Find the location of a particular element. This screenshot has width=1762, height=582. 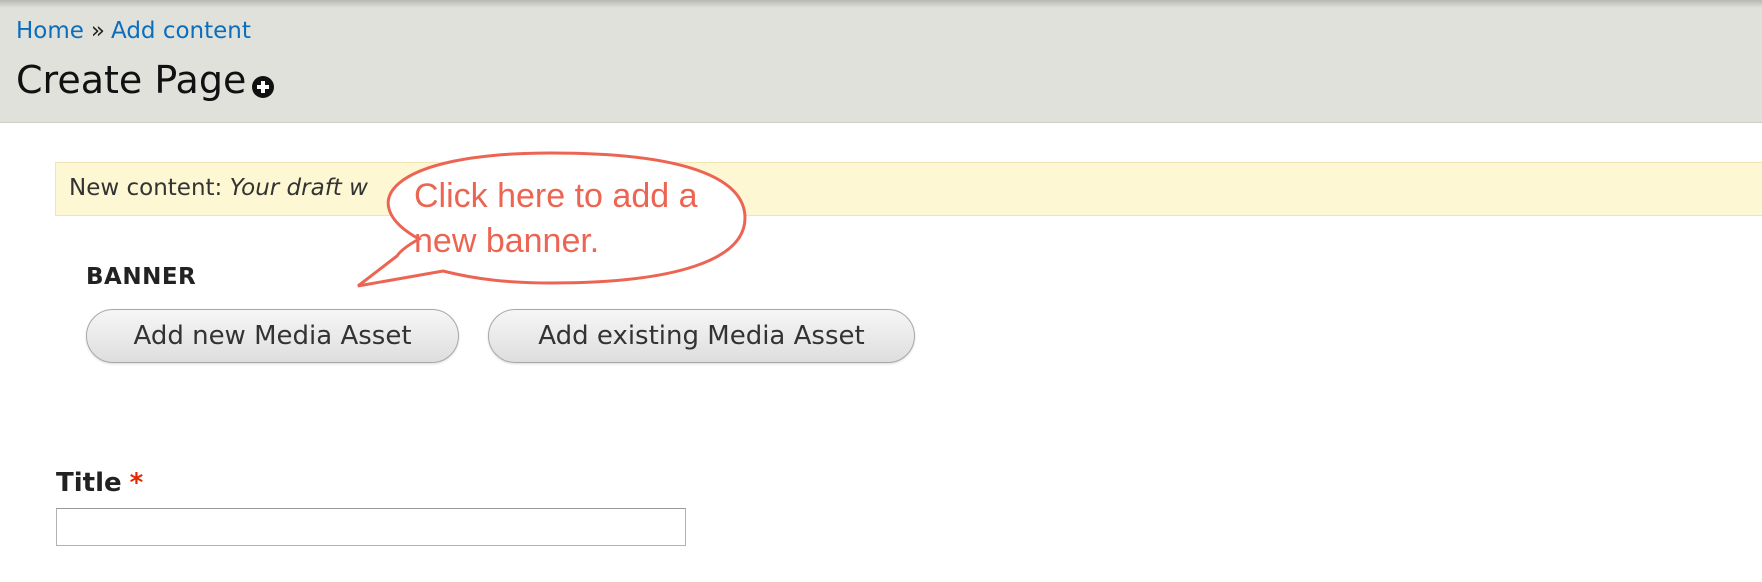

breadcrumb: Home» Add content is located at coordinates (133, 31).